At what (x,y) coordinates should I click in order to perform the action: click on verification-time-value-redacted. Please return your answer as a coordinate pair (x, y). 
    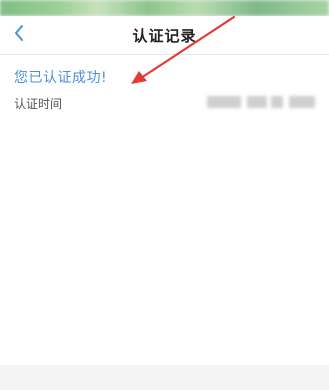
    Looking at the image, I should click on (263, 102).